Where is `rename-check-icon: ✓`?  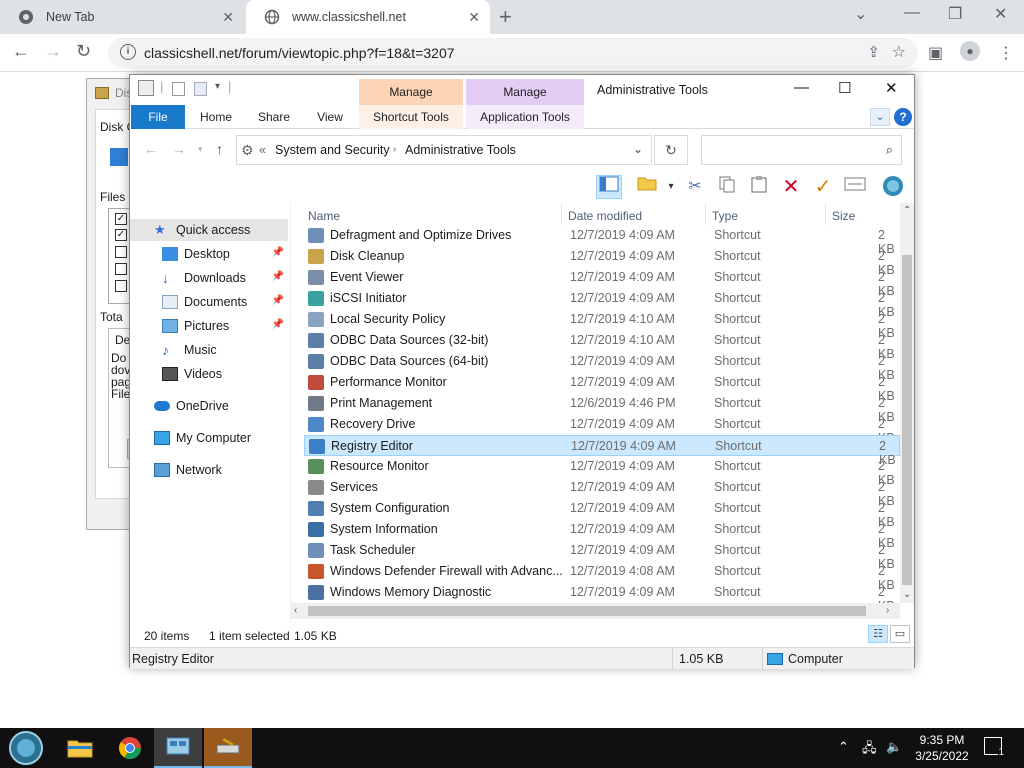
rename-check-icon: ✓ is located at coordinates (823, 187).